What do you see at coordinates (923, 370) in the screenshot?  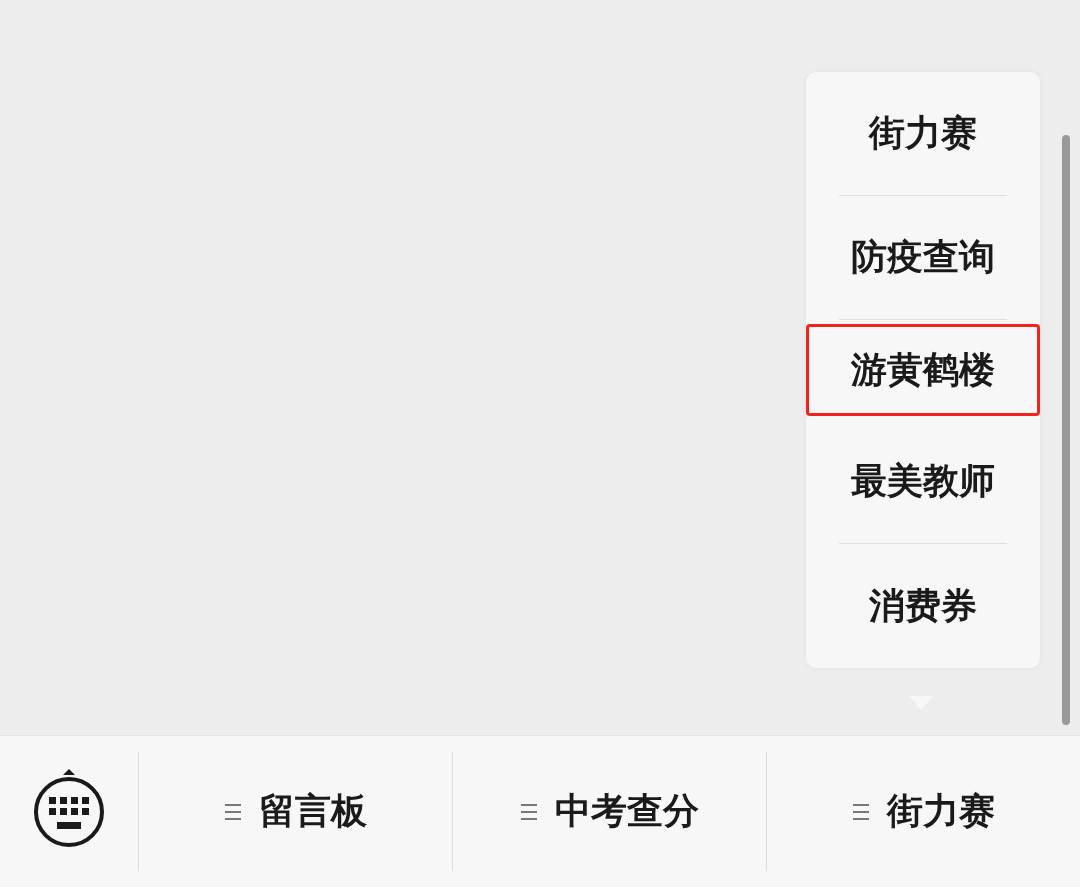 I see `menu-item: 游黄鹤楼` at bounding box center [923, 370].